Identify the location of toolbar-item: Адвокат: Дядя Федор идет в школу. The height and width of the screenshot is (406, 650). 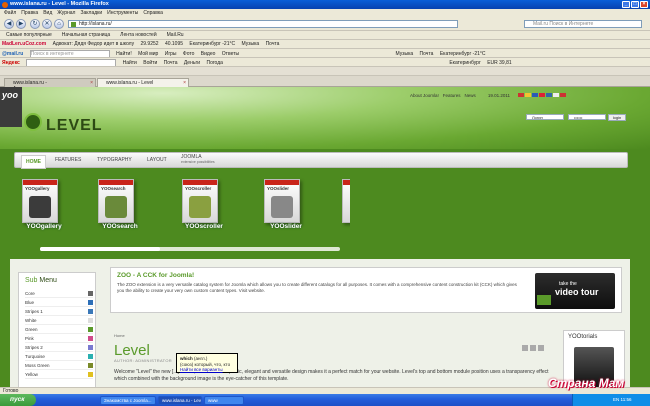
(94, 44).